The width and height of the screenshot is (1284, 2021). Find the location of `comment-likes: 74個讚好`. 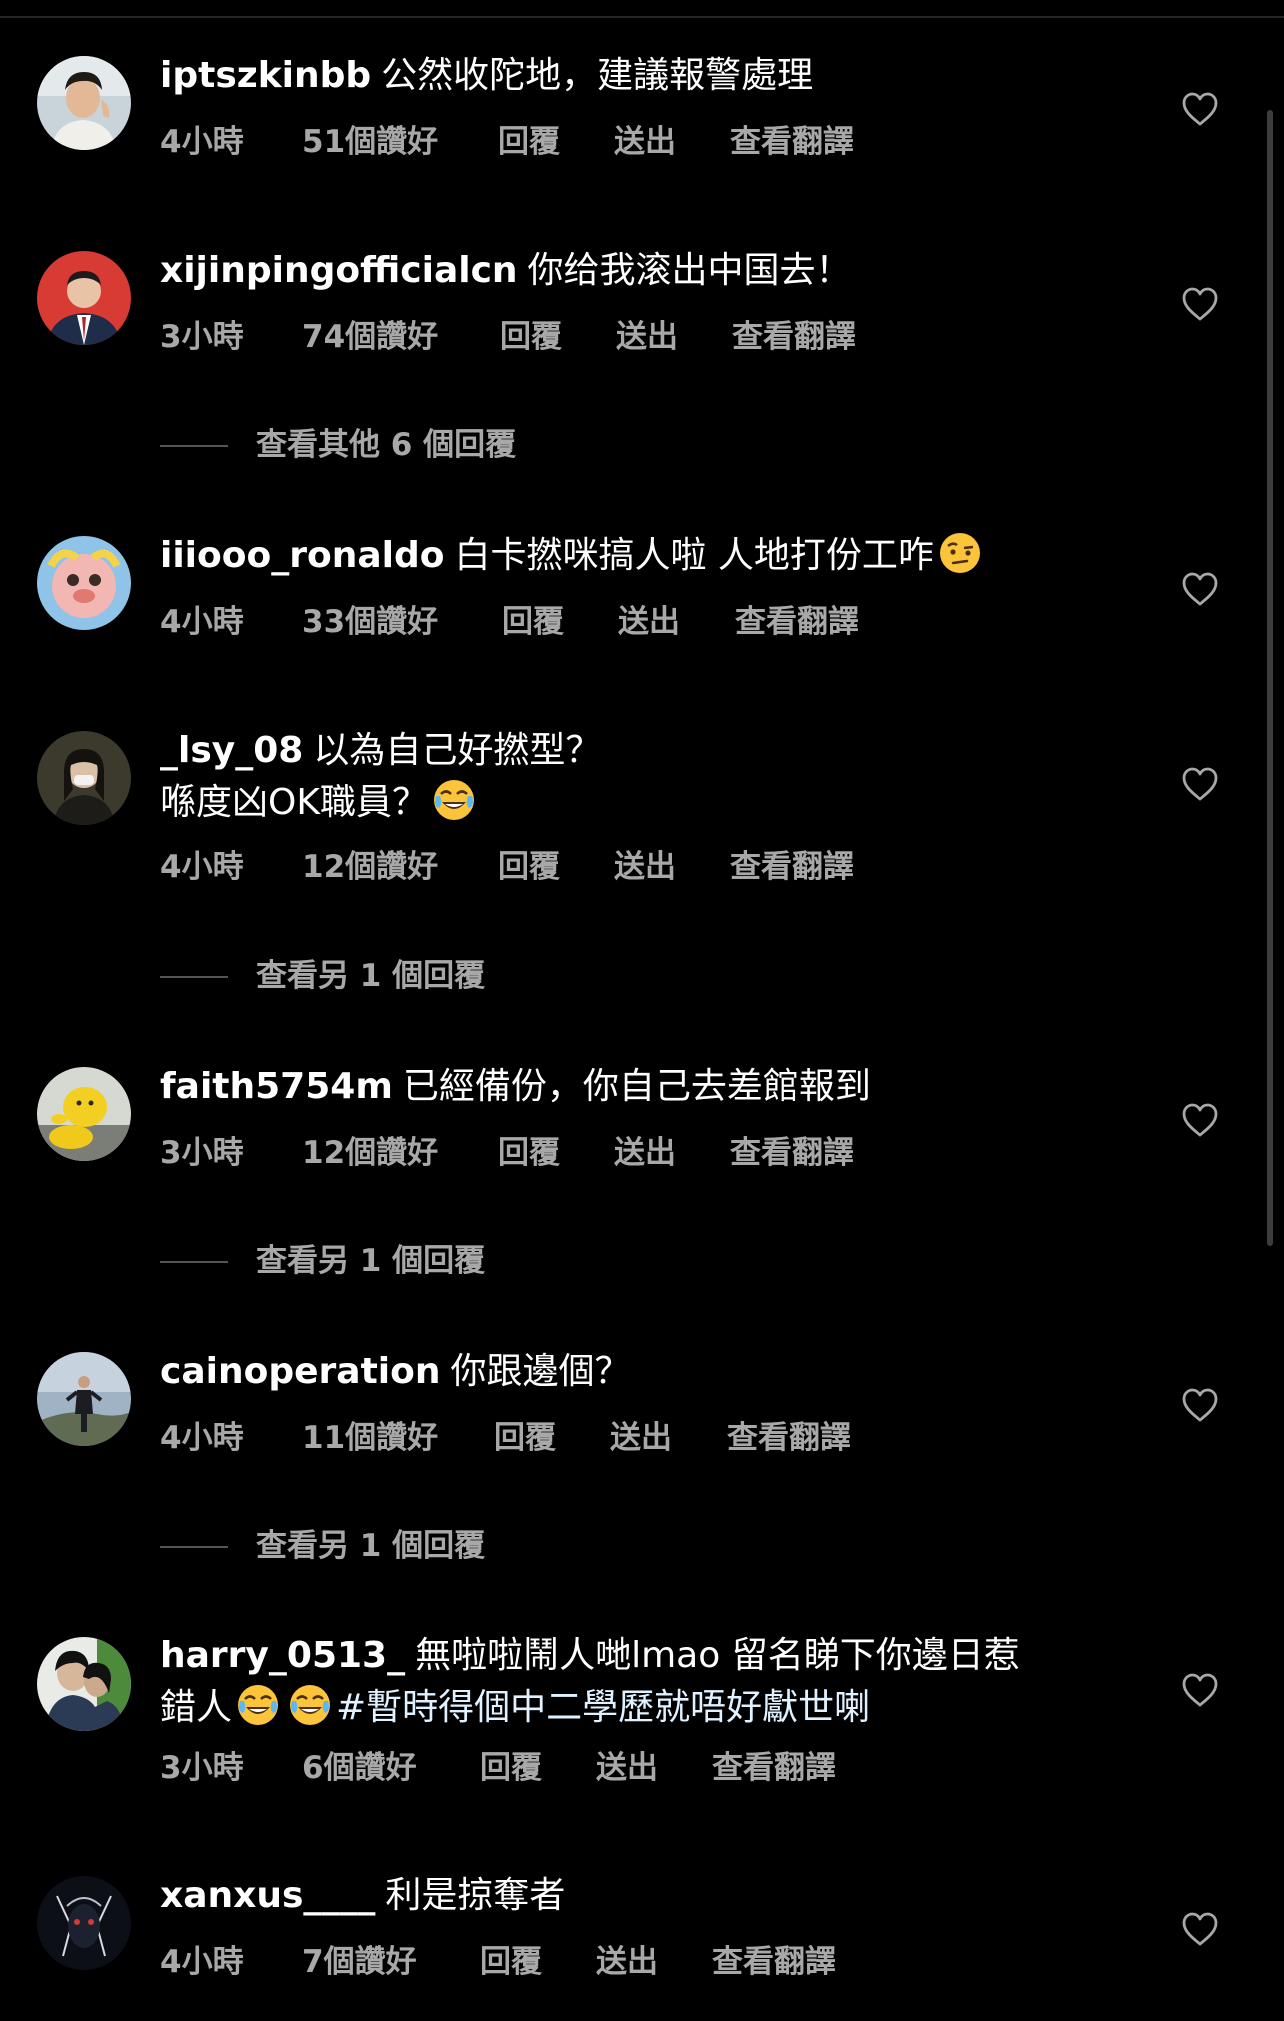

comment-likes: 74個讚好 is located at coordinates (370, 337).